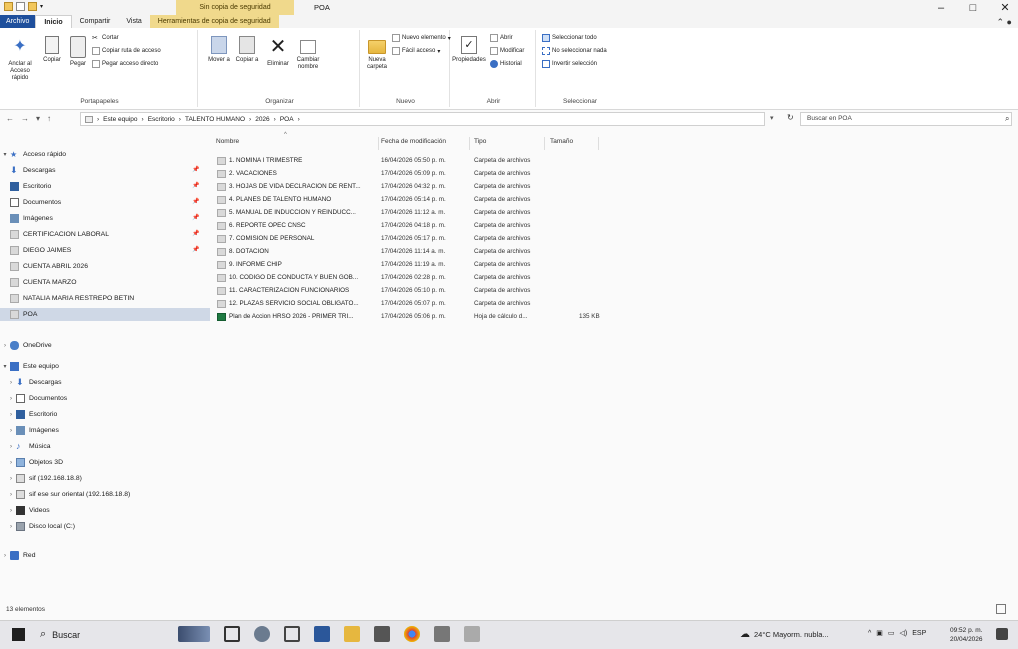 This screenshot has width=1018, height=649. I want to click on volume-icon: ◁), so click(904, 633).